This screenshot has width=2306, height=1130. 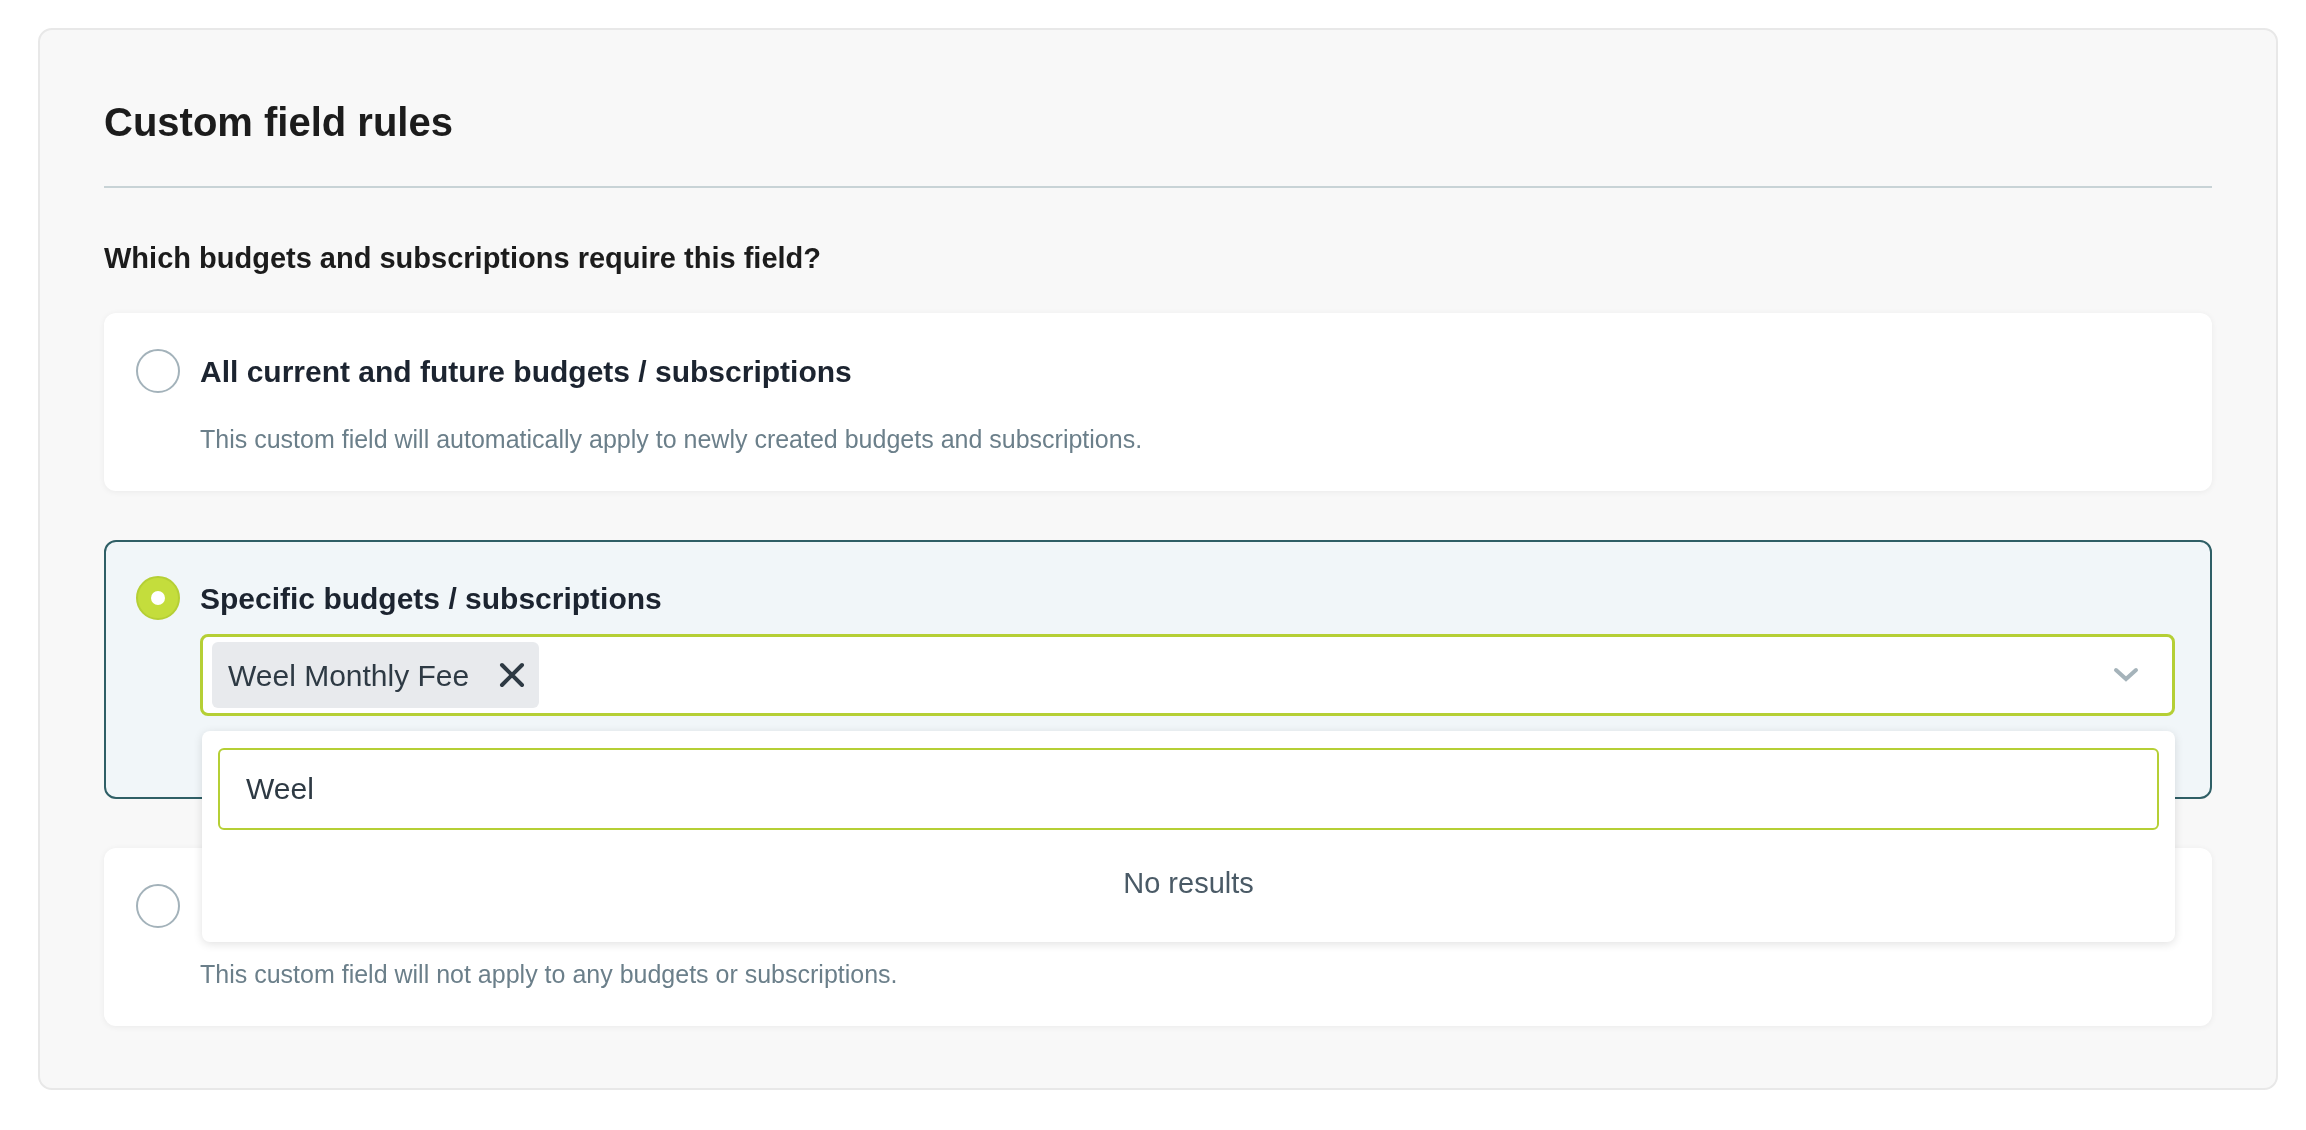 I want to click on tag-label: Weel Monthly Fee, so click(x=349, y=675).